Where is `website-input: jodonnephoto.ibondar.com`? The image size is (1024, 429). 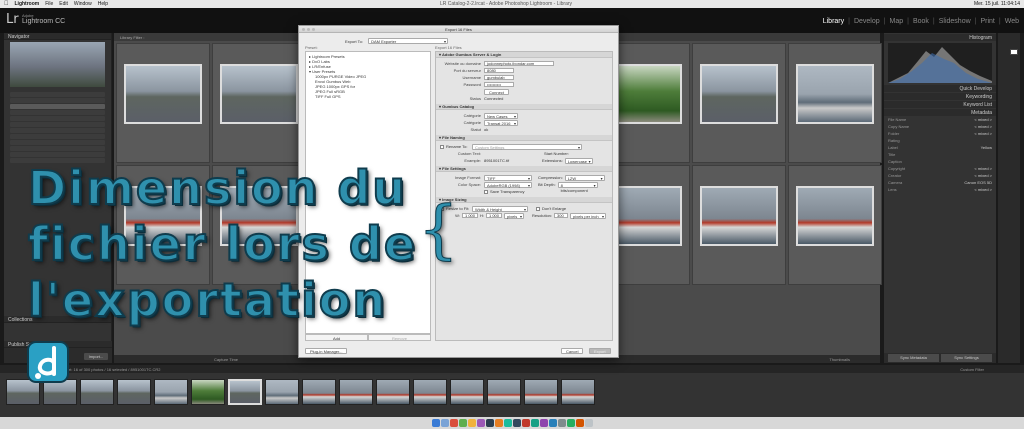
website-input: jodonnephoto.ibondar.com is located at coordinates (519, 63).